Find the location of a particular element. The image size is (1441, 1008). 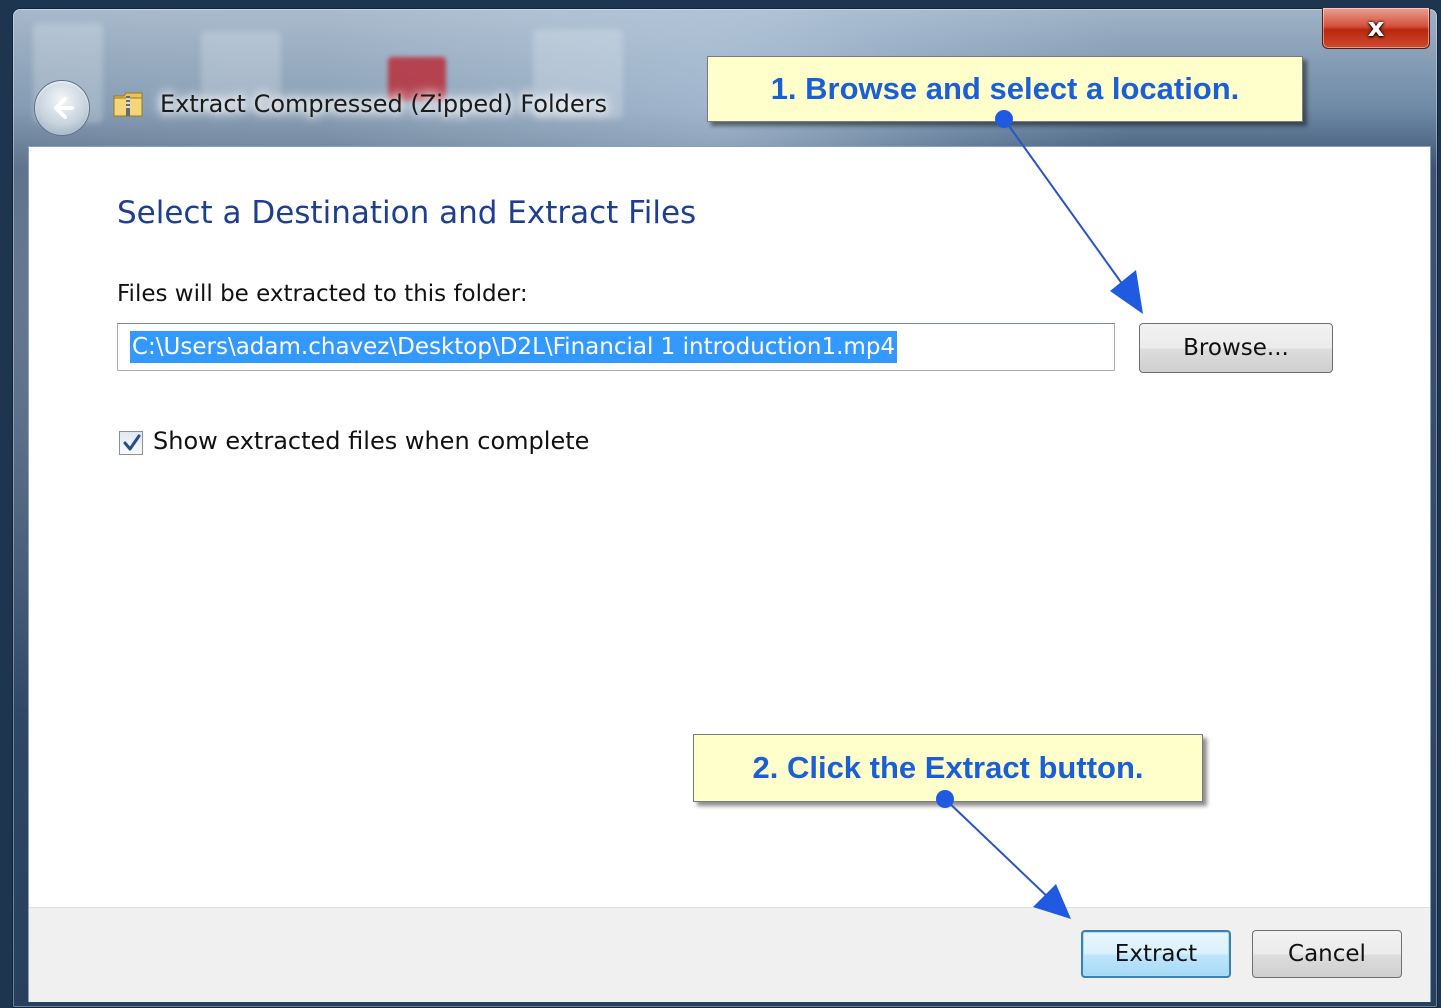

back-arrow-icon is located at coordinates (64, 108).